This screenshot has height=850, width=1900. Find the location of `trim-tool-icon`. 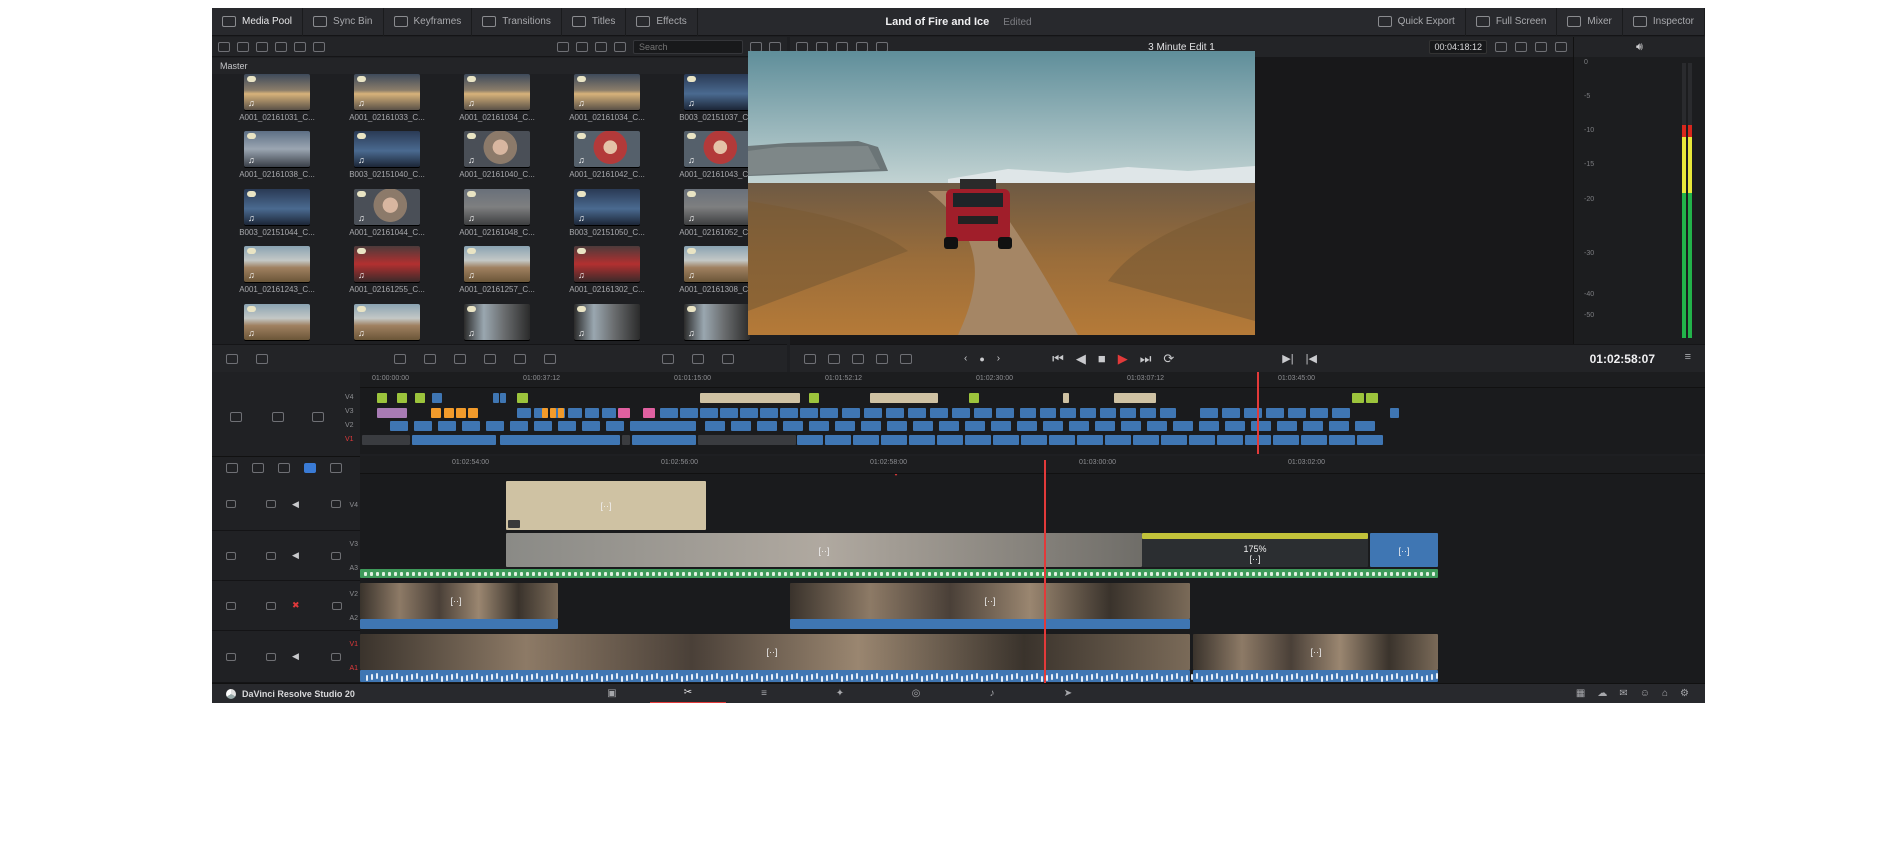

trim-tool-icon is located at coordinates (258, 467).